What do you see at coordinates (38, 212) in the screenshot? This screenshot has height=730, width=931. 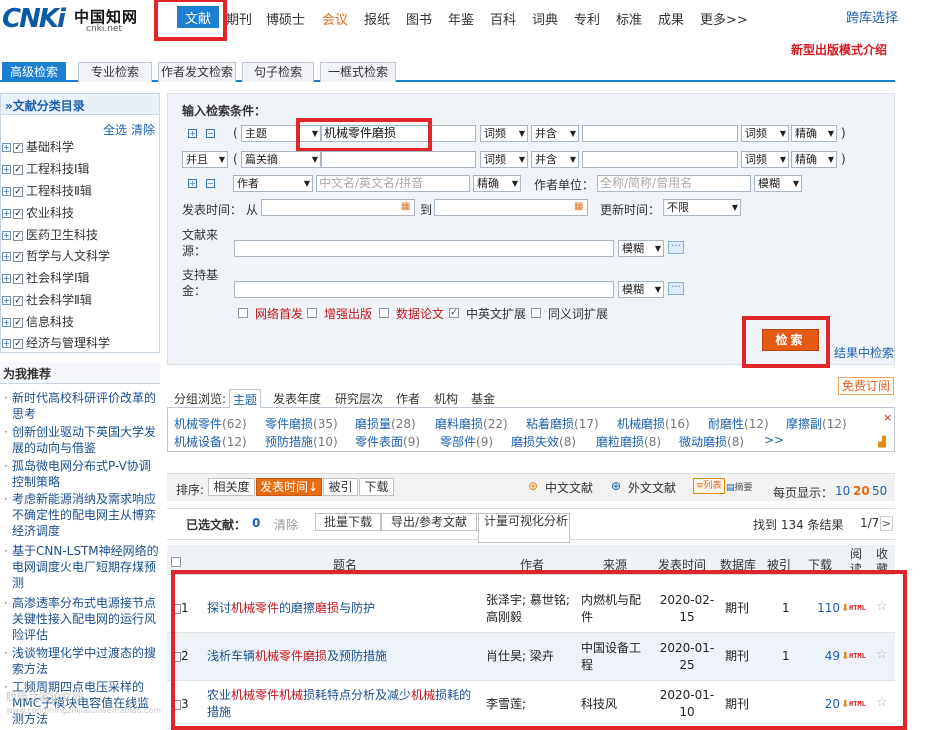 I see `category-item: + ✓ 农业科技` at bounding box center [38, 212].